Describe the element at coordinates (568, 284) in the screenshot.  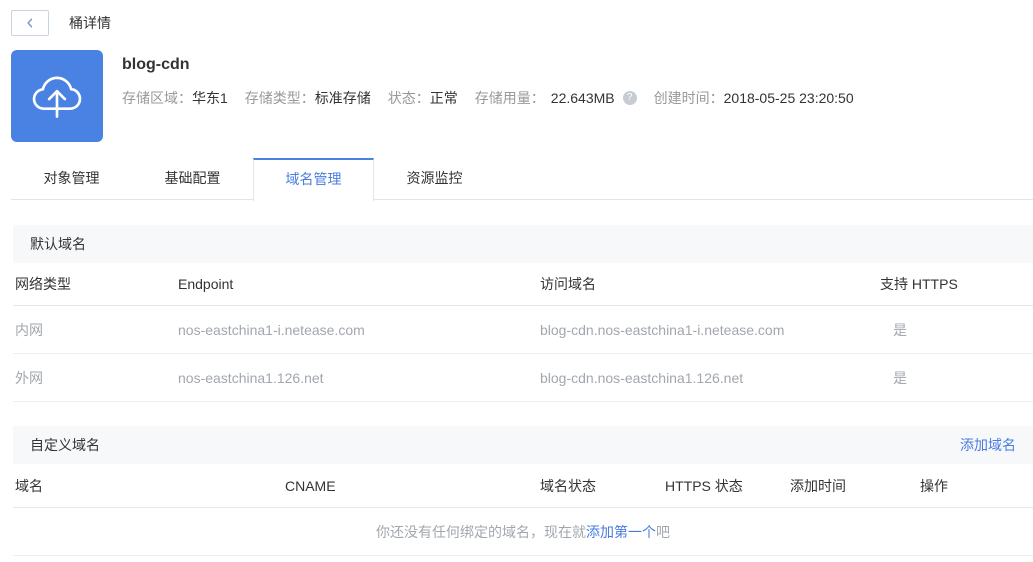
I see `col-access-domain: 访问域名` at that location.